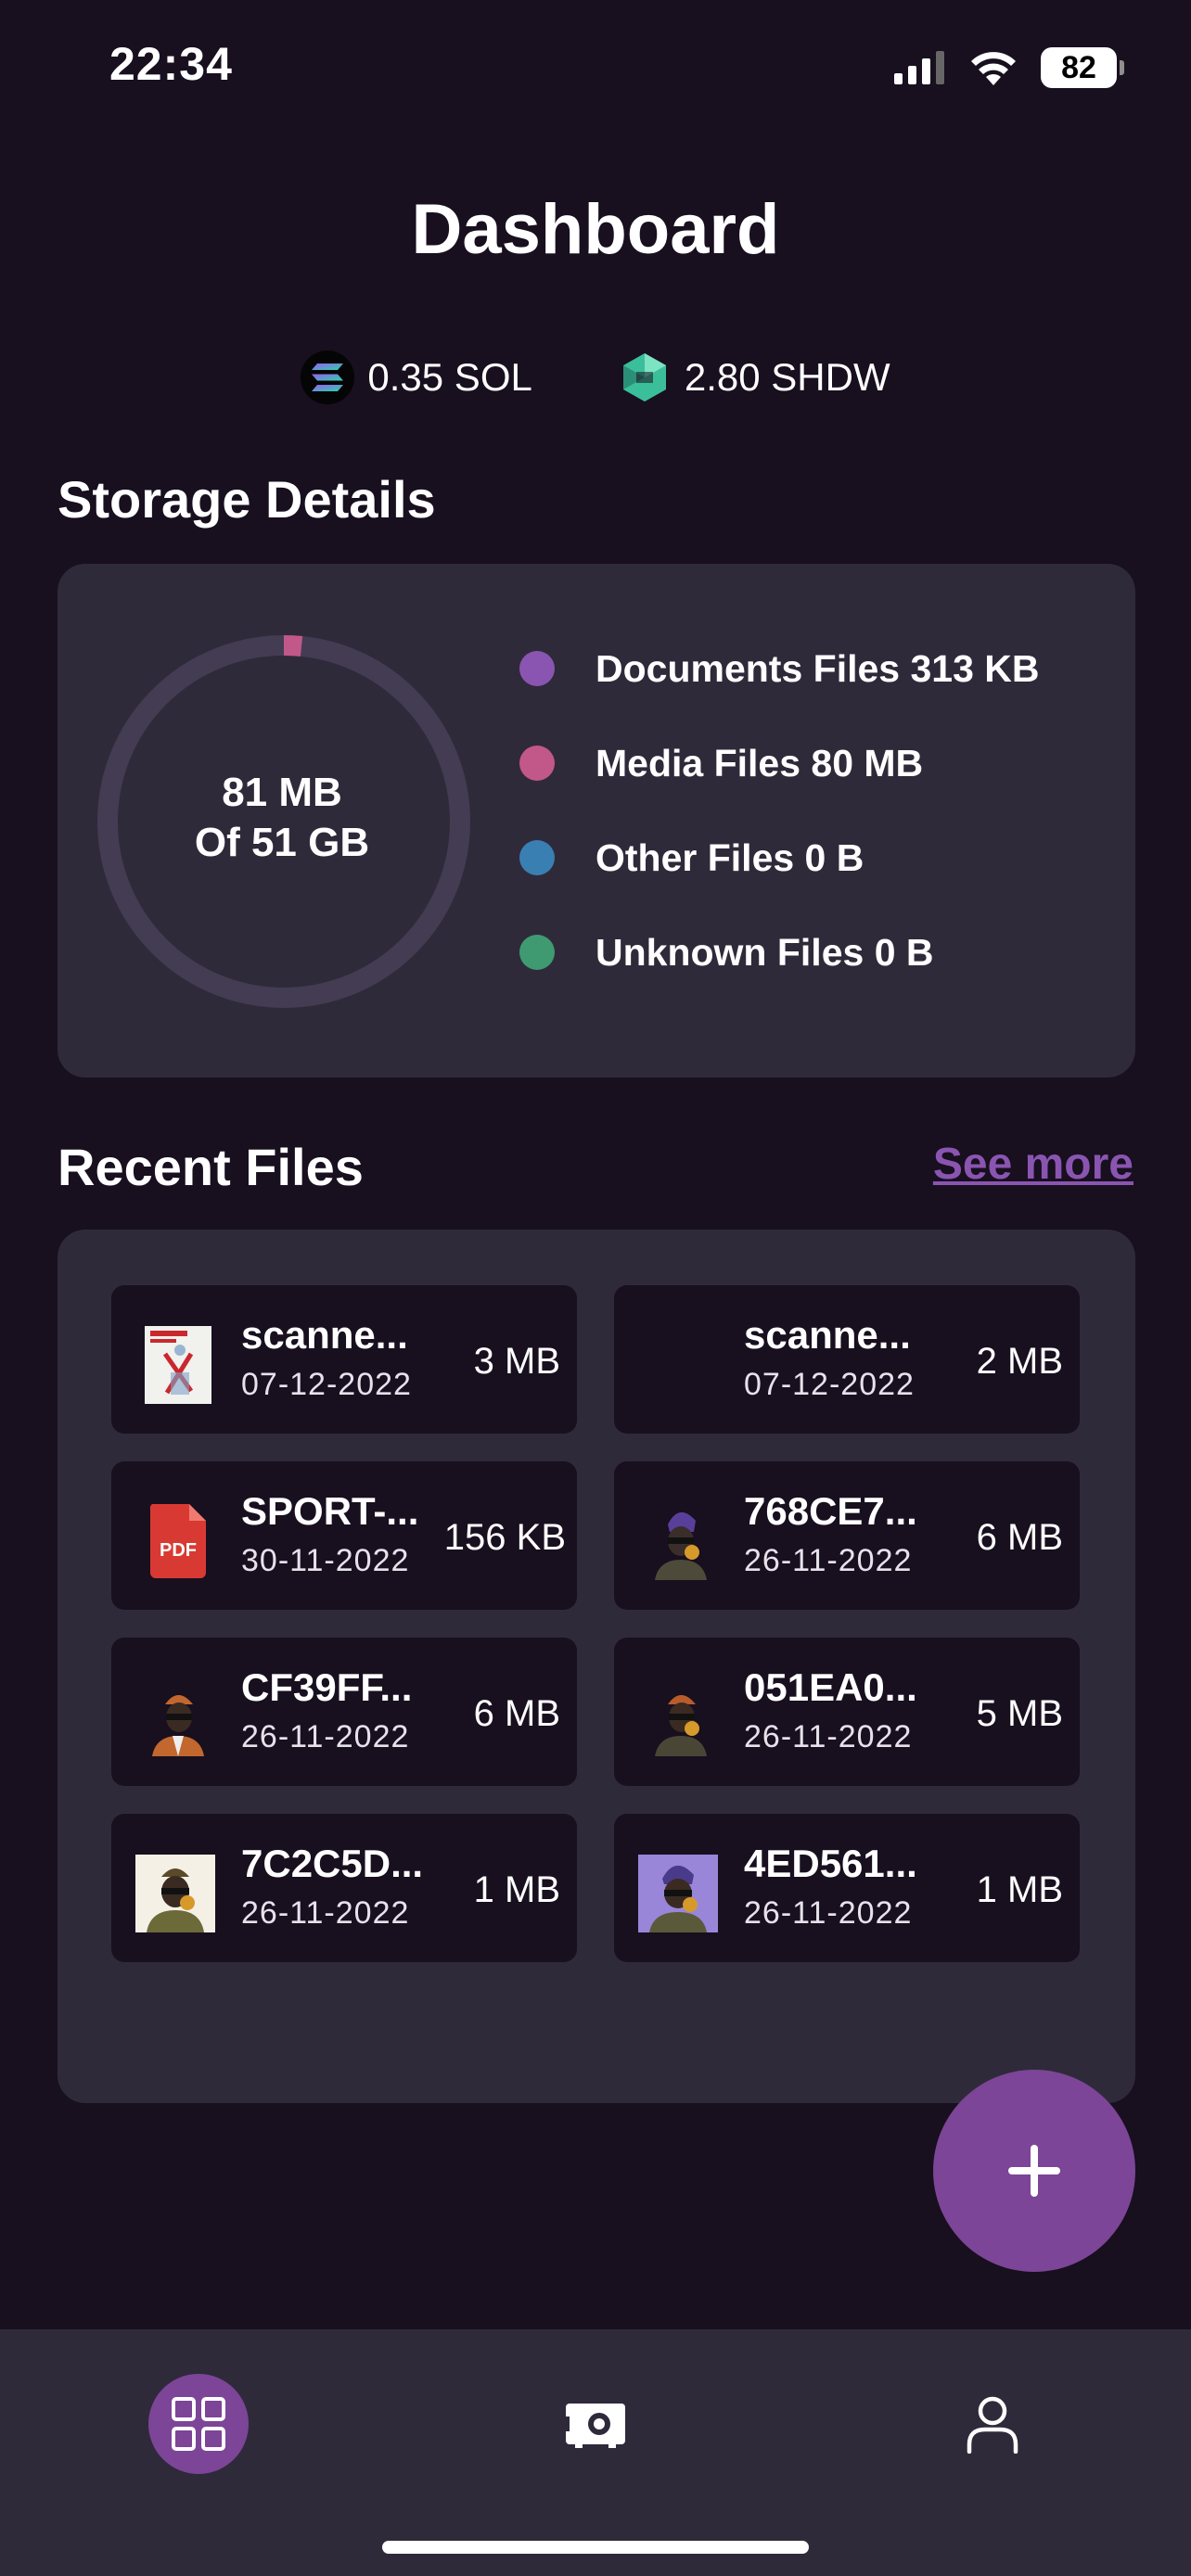 The image size is (1191, 2576). I want to click on storage-drive-icon, so click(594, 2426).